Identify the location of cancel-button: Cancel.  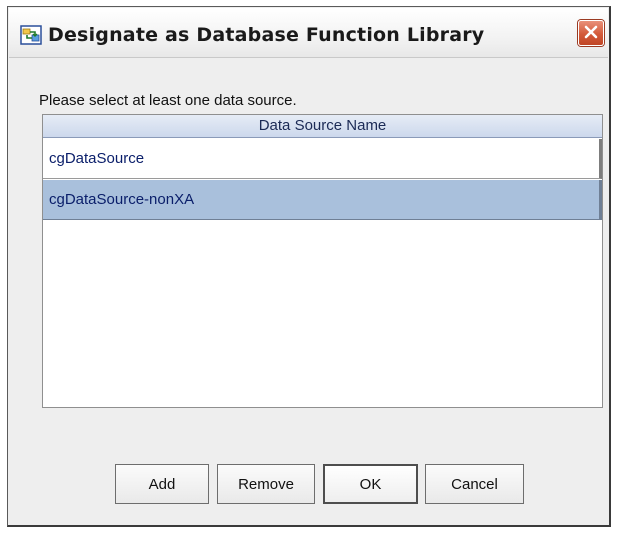
(474, 484).